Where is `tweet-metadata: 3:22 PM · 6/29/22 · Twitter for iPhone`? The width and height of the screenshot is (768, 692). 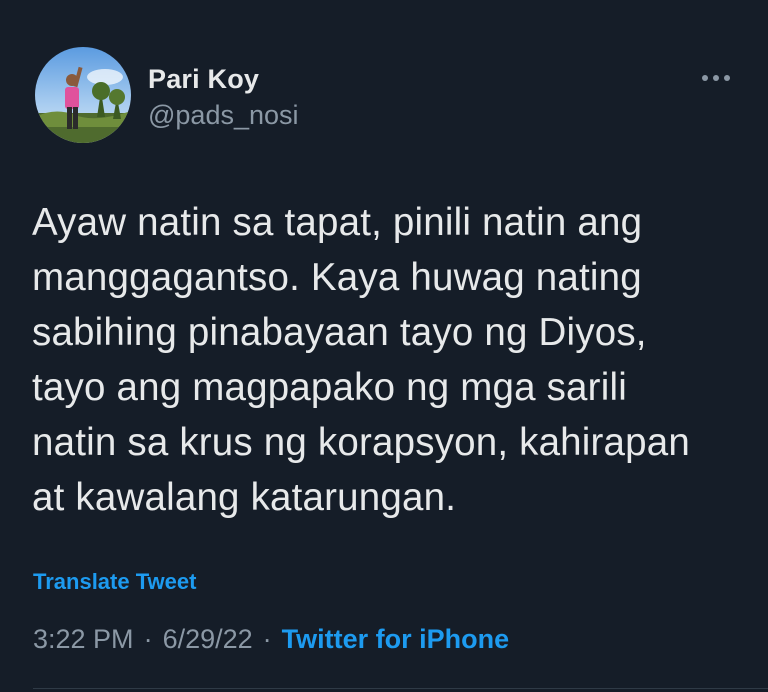 tweet-metadata: 3:22 PM · 6/29/22 · Twitter for iPhone is located at coordinates (271, 639).